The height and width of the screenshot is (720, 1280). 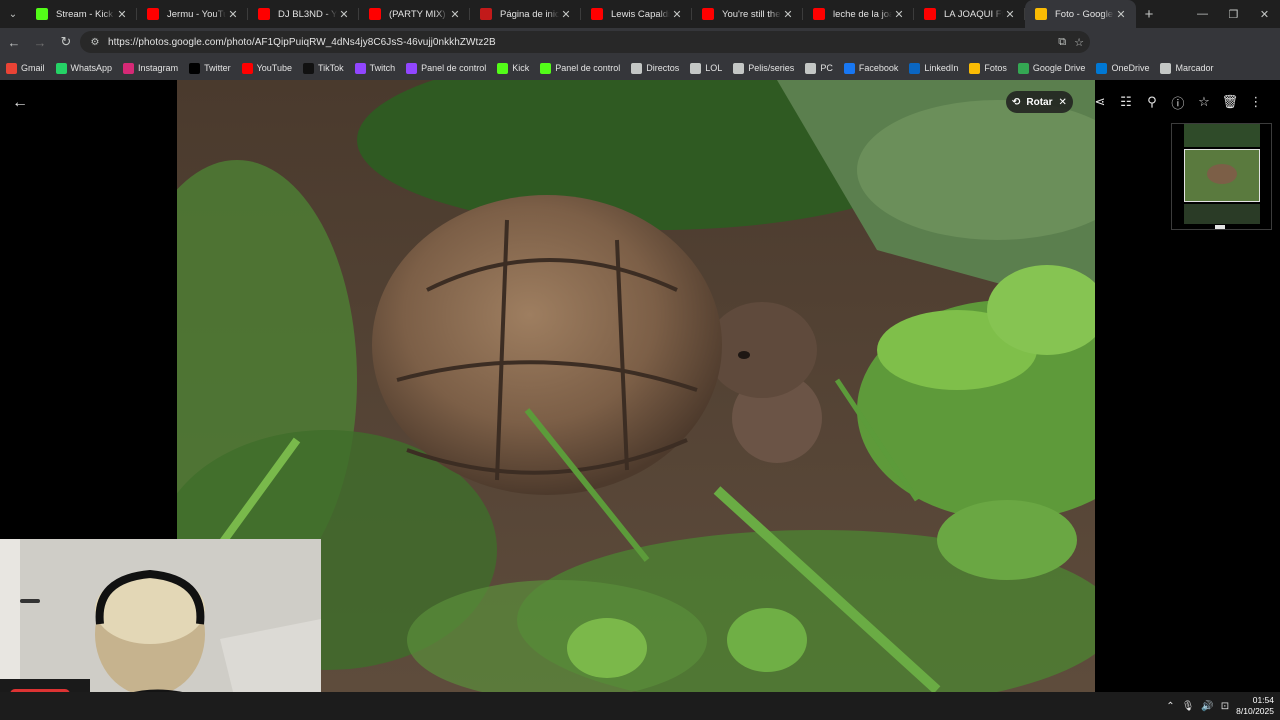 I want to click on browser-tab: You're still the best✕, so click(x=747, y=14).